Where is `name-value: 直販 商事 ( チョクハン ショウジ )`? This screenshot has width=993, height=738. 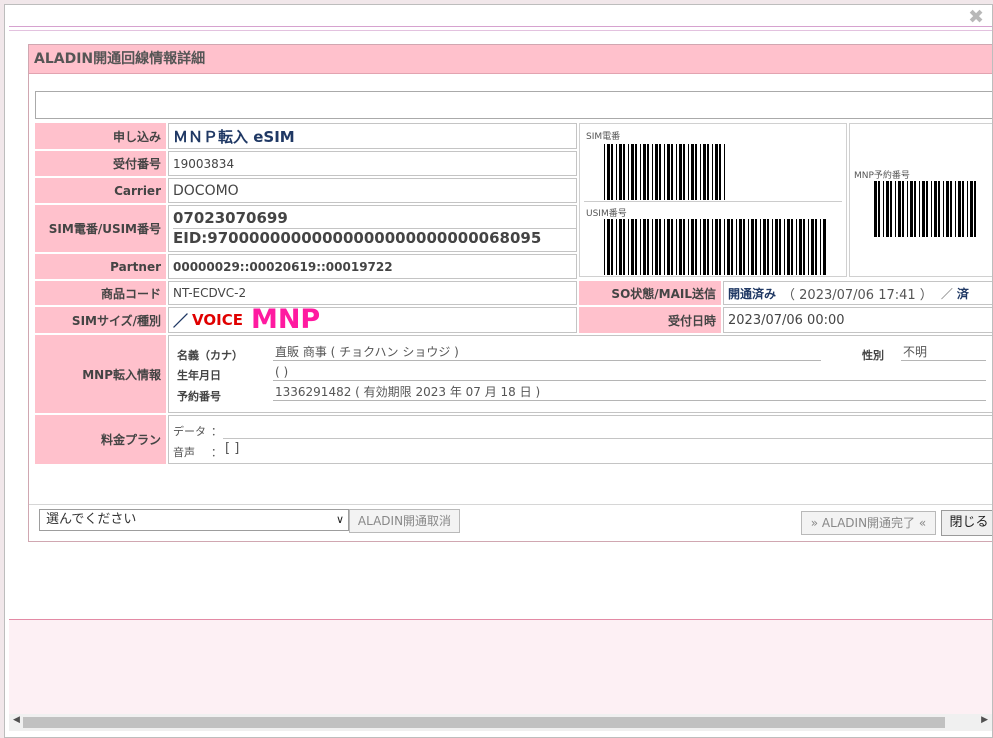
name-value: 直販 商事 ( チョクハン ショウジ ) is located at coordinates (547, 352).